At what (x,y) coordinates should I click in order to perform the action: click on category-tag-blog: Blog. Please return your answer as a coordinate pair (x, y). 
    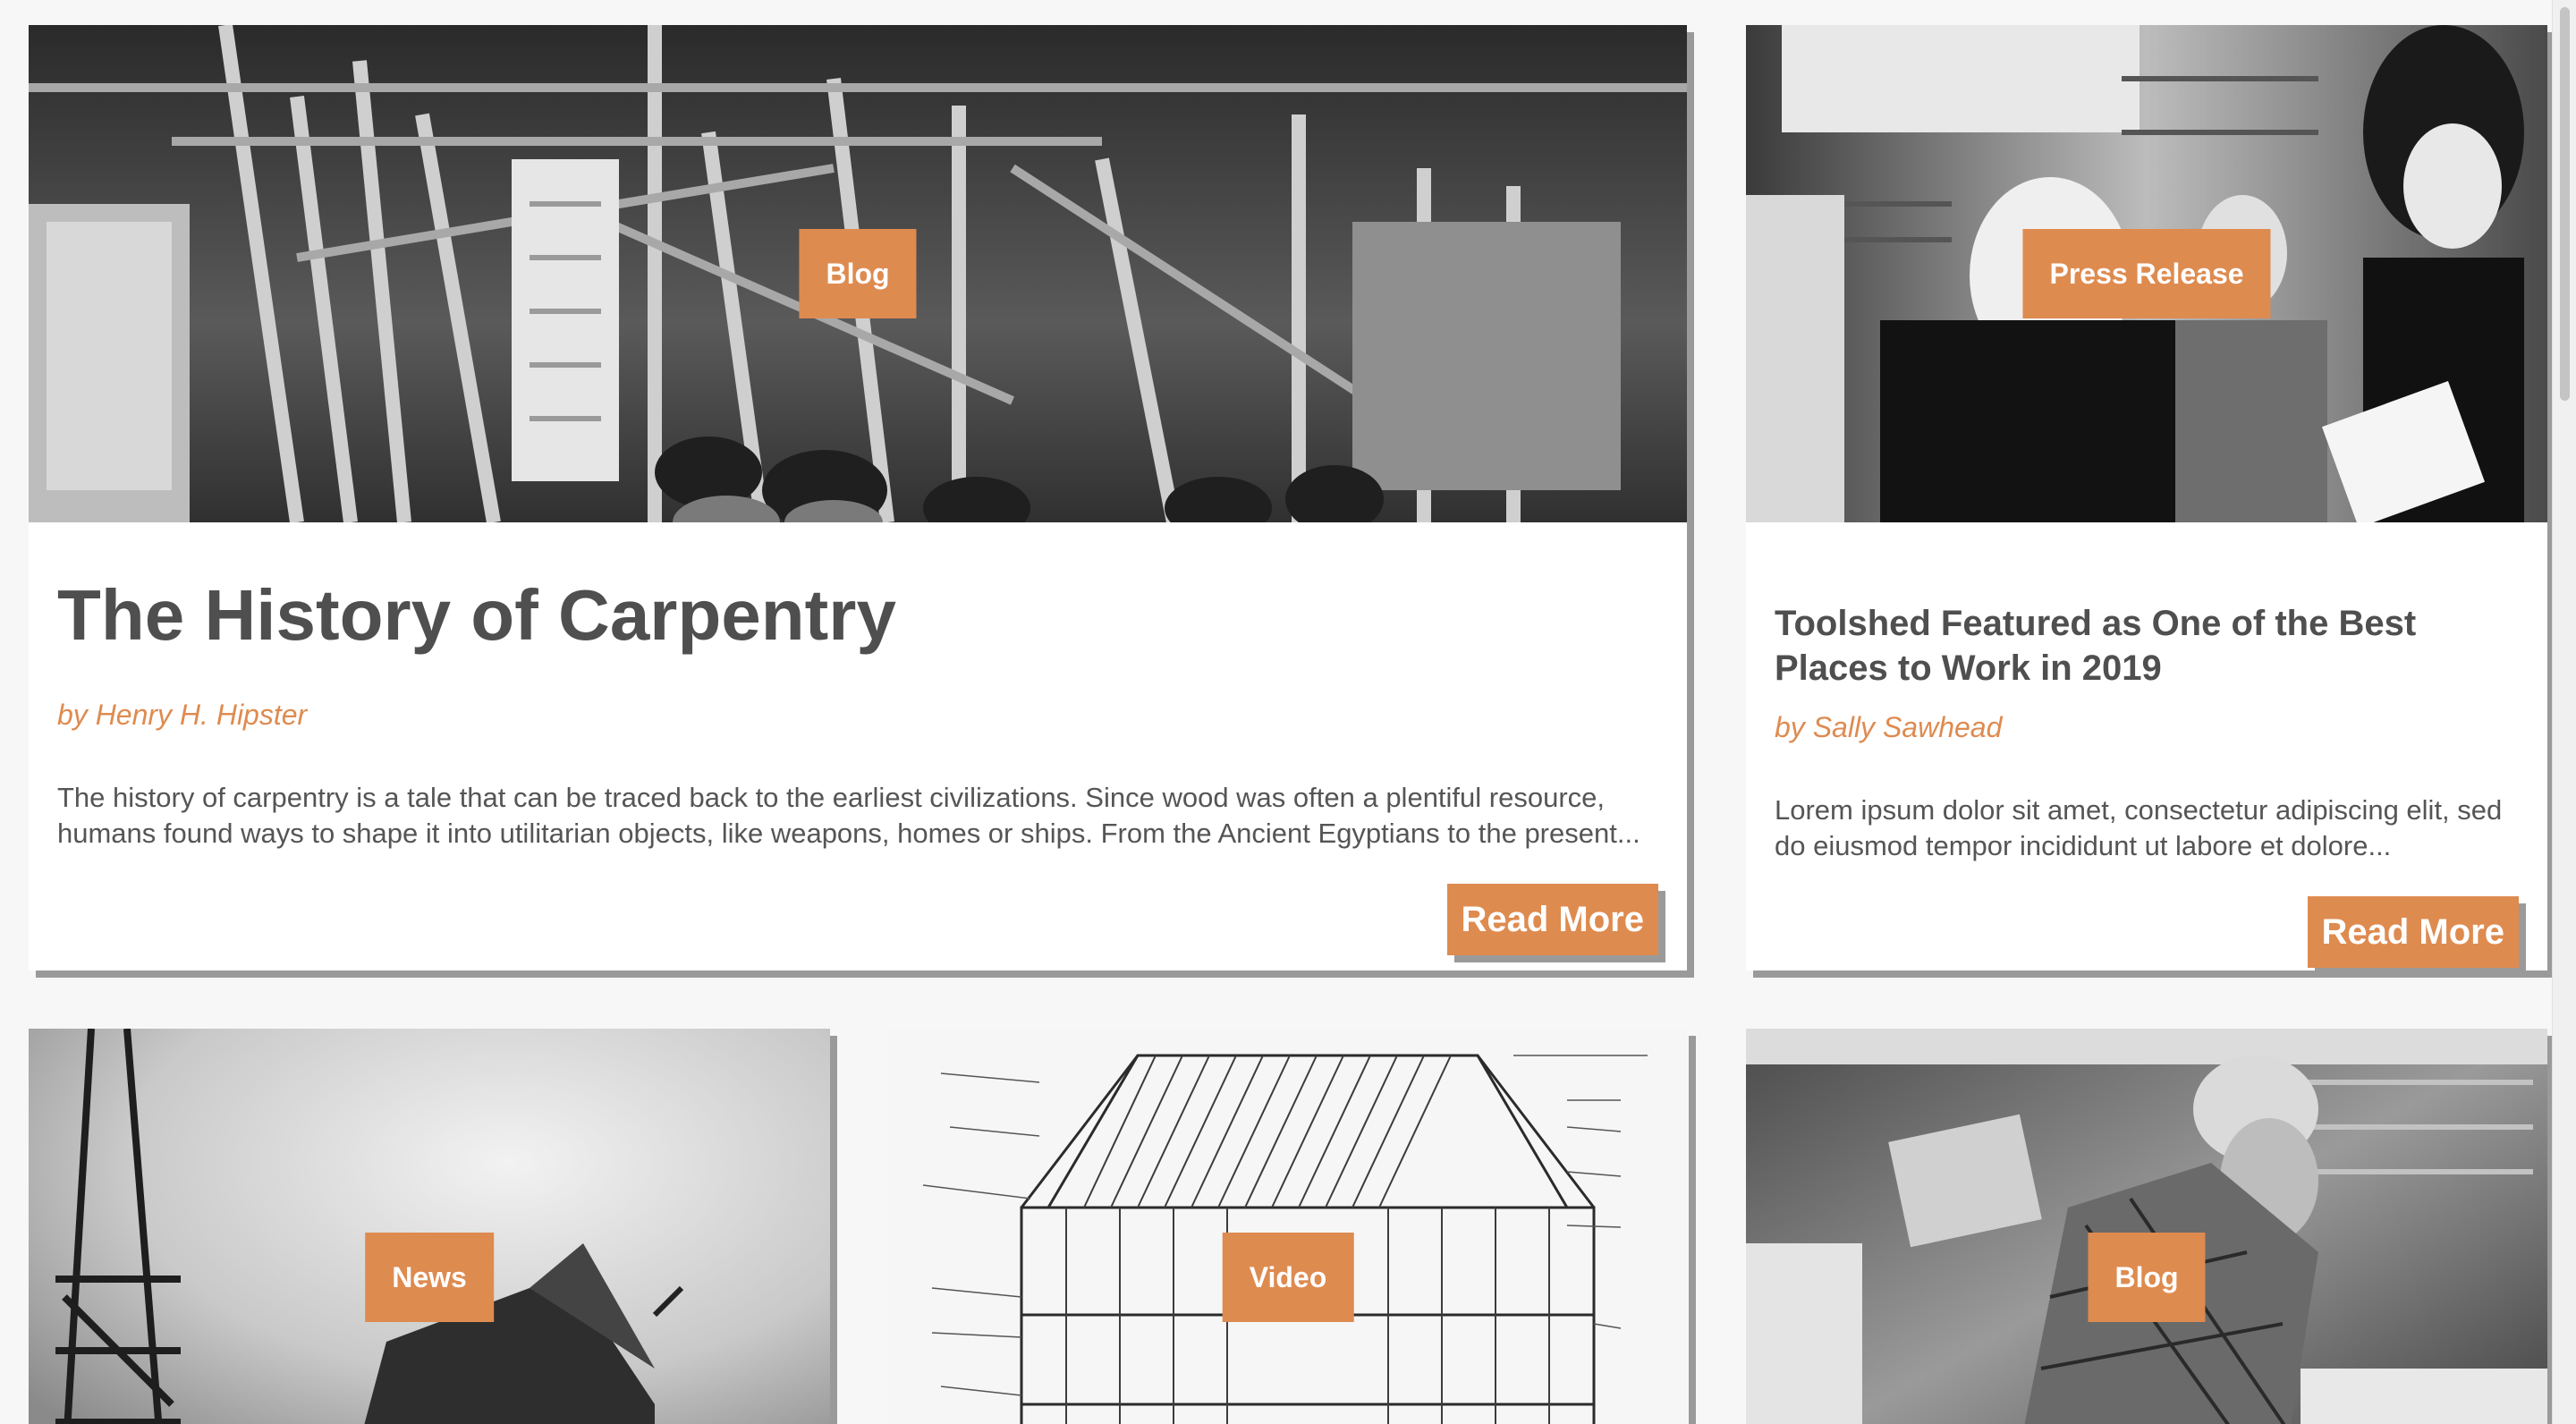
    Looking at the image, I should click on (858, 273).